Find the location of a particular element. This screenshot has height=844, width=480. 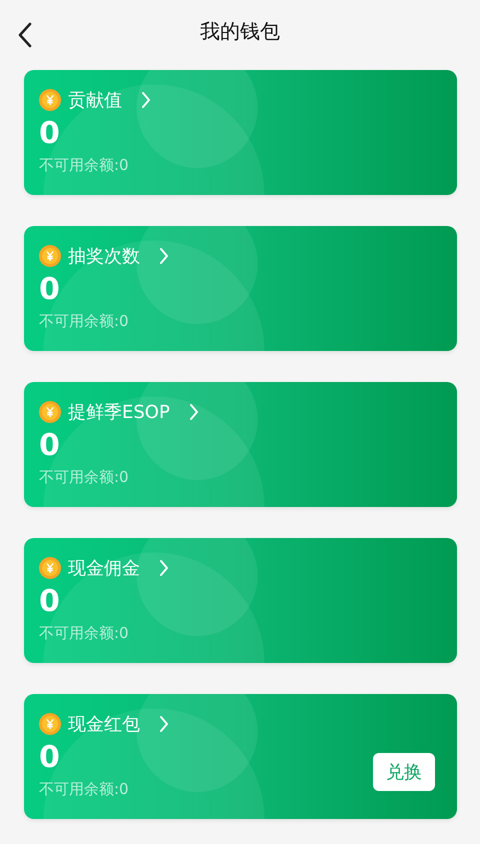

wallet-name: 抽奖次数 is located at coordinates (104, 256).